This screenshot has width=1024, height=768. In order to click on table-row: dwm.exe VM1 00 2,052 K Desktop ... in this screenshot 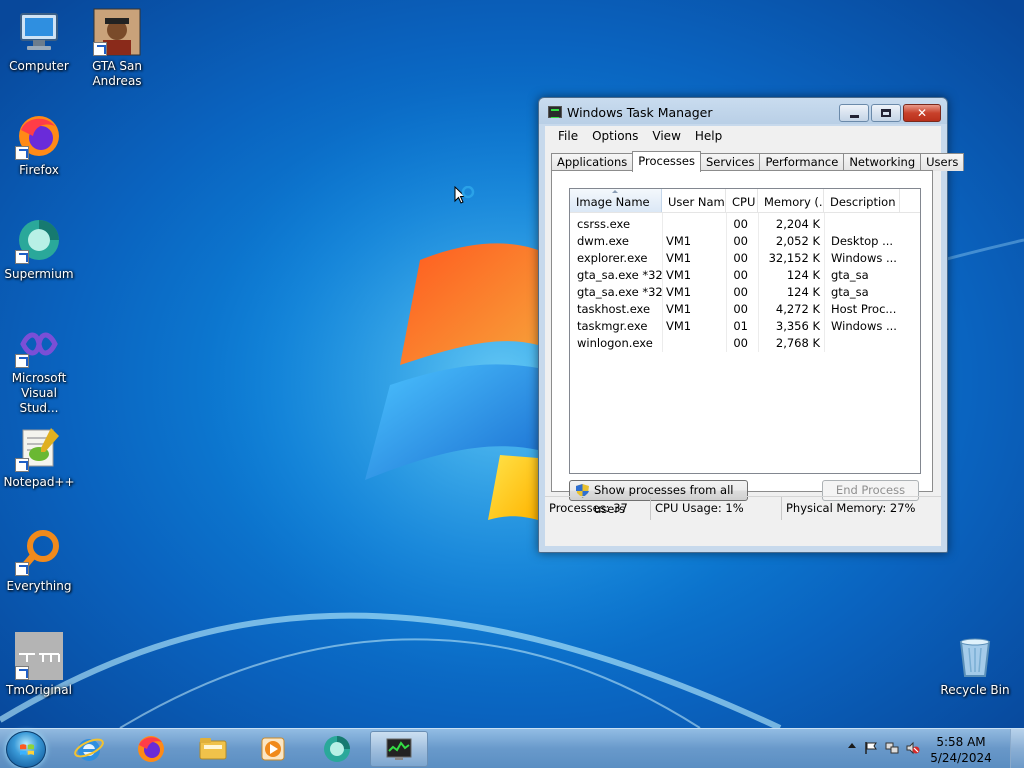, I will do `click(745, 241)`.